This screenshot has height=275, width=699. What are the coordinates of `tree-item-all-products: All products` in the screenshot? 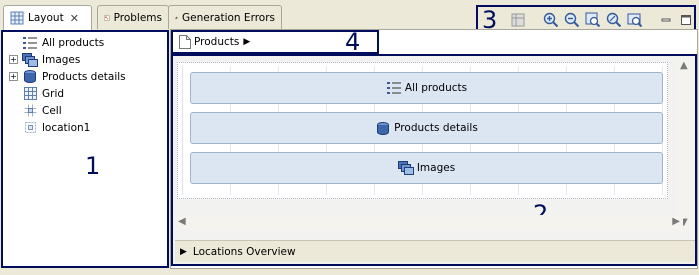 It's located at (67, 42).